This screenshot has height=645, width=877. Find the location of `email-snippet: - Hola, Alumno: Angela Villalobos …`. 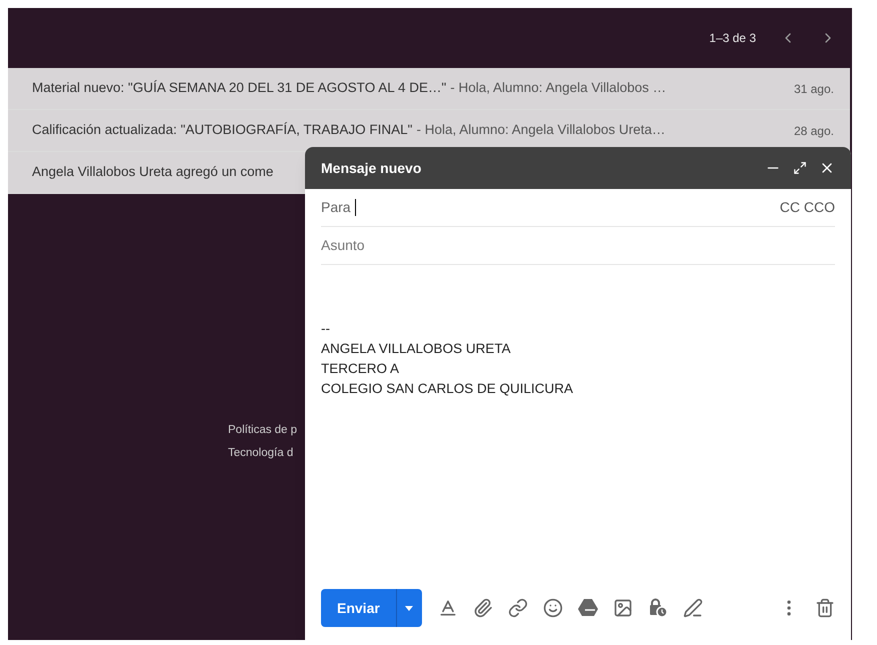

email-snippet: - Hola, Alumno: Angela Villalobos … is located at coordinates (558, 88).